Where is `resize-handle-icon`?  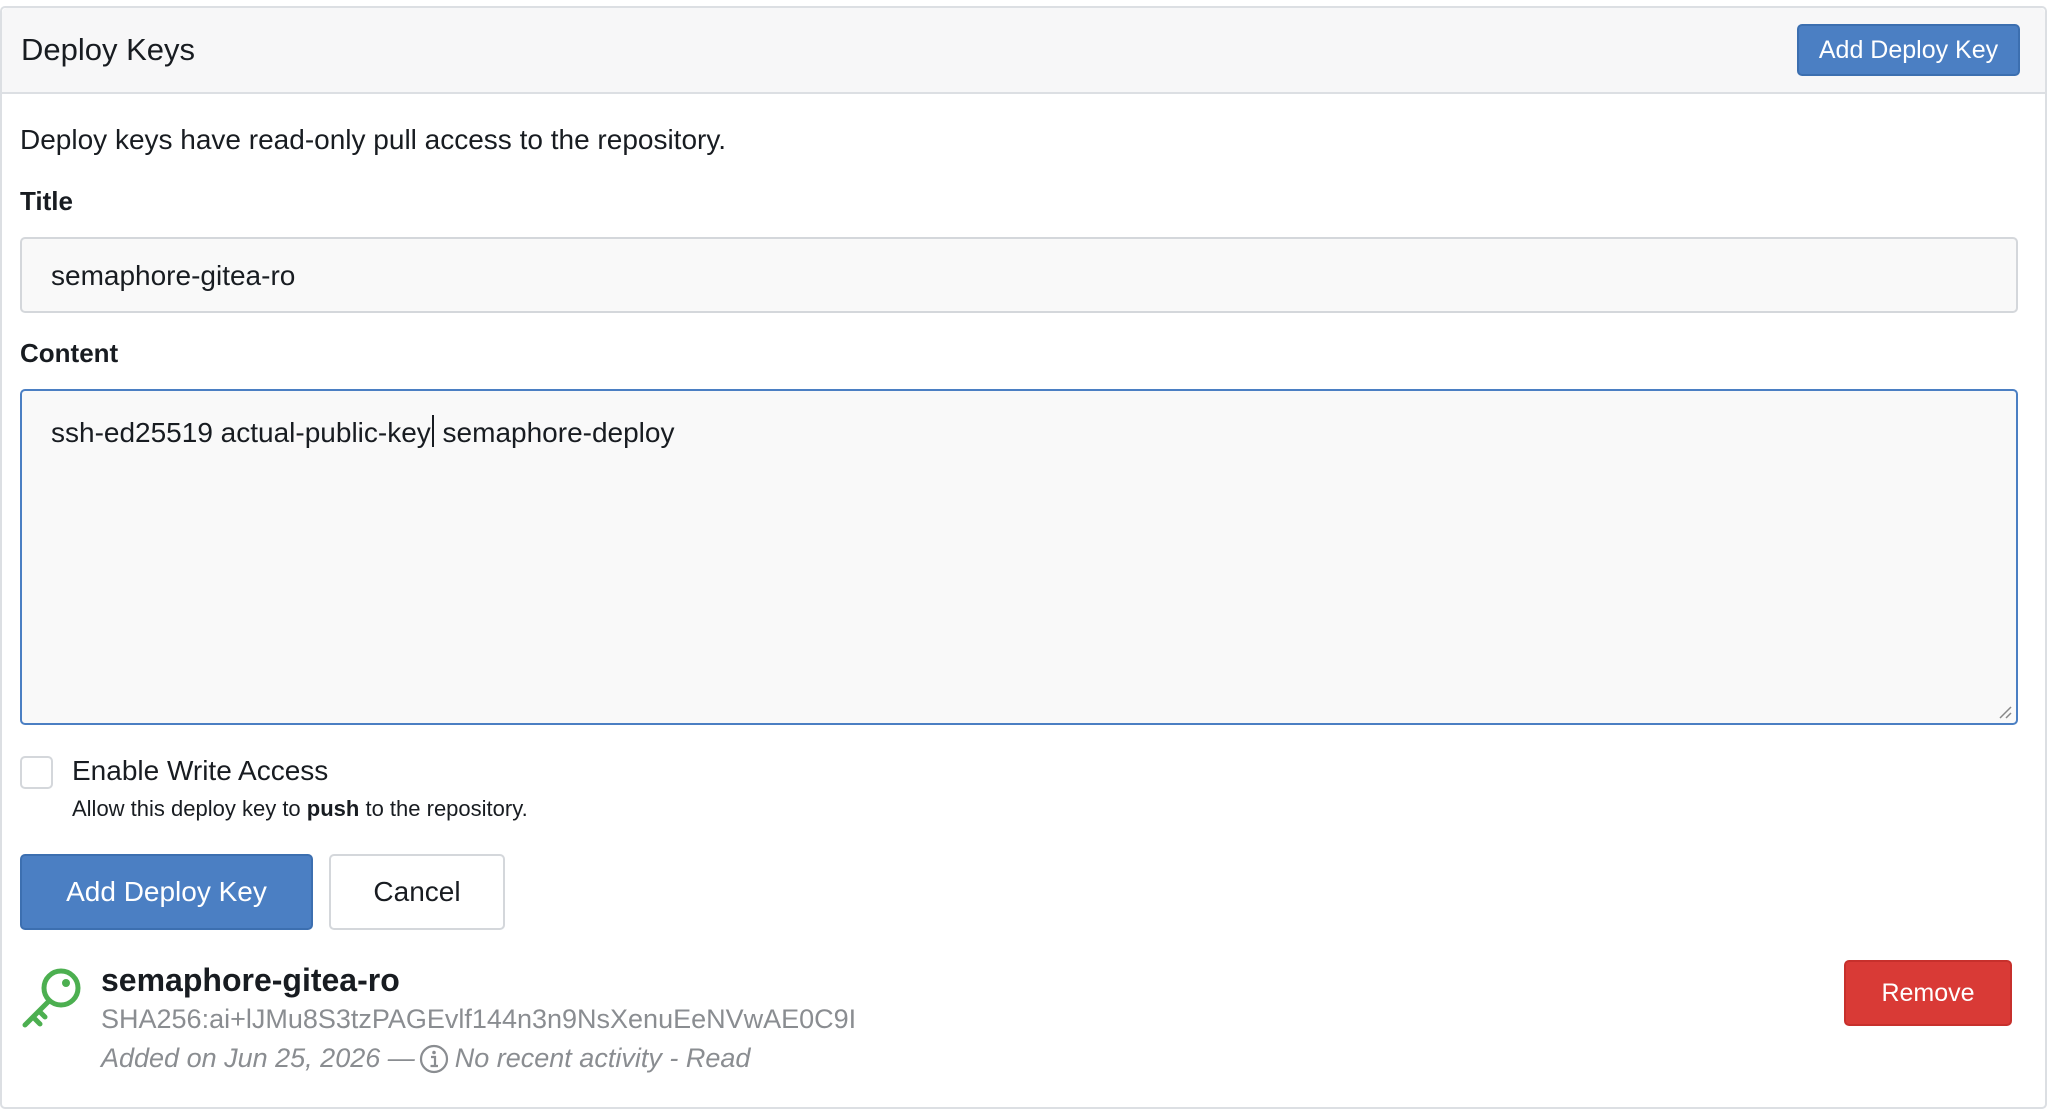 resize-handle-icon is located at coordinates (2004, 711).